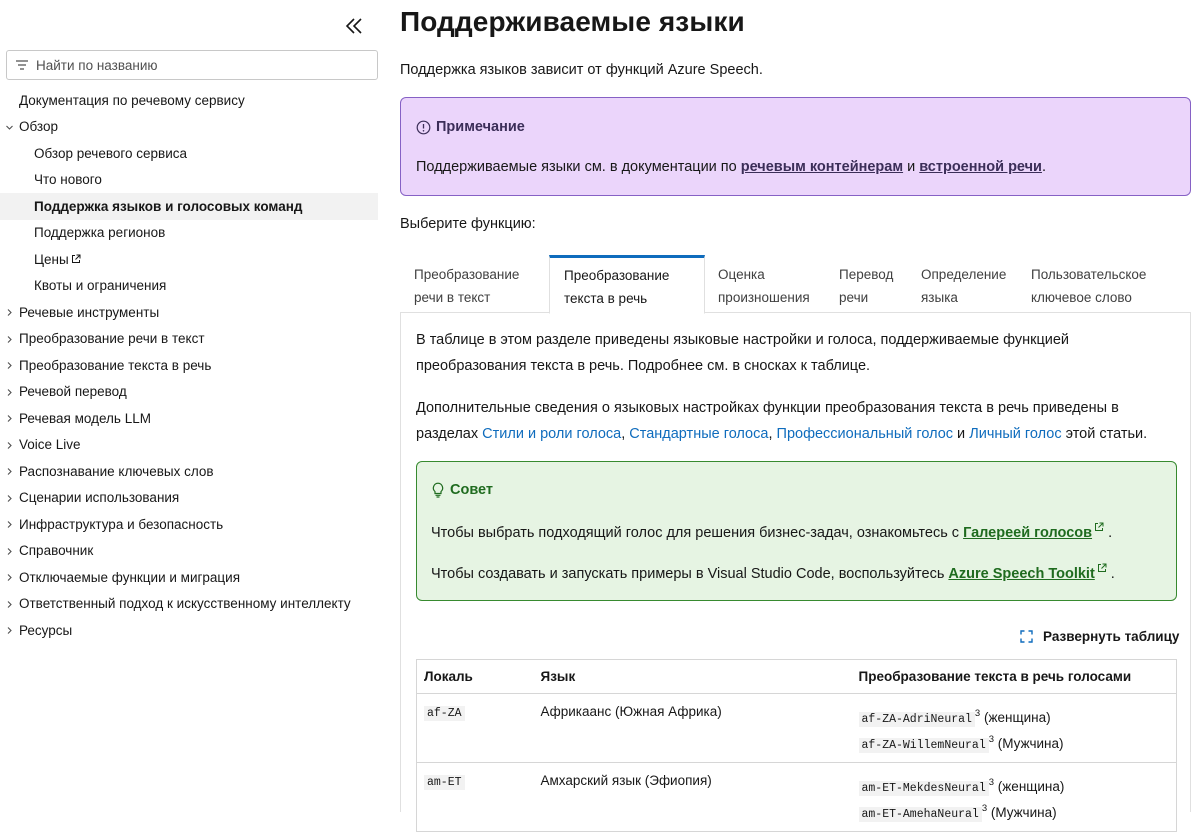 The image size is (1200, 832). I want to click on p2-text-after: этой статьи., so click(1104, 434).